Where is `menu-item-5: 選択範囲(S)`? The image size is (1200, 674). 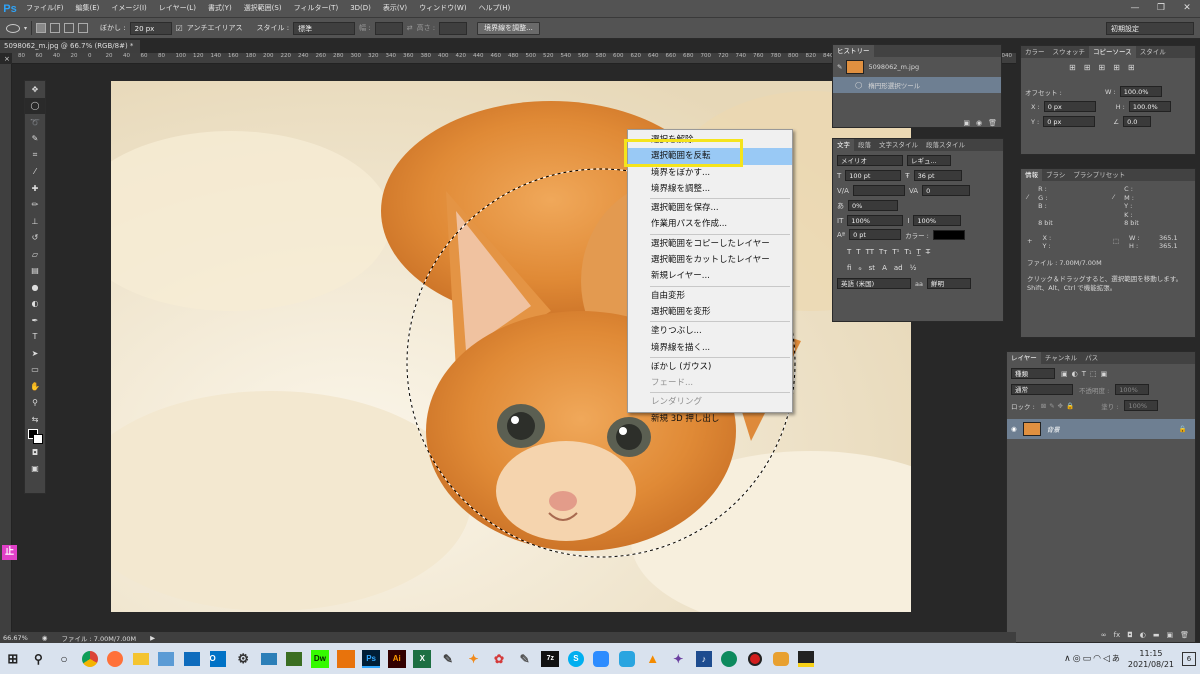 menu-item-5: 選択範囲(S) is located at coordinates (263, 8).